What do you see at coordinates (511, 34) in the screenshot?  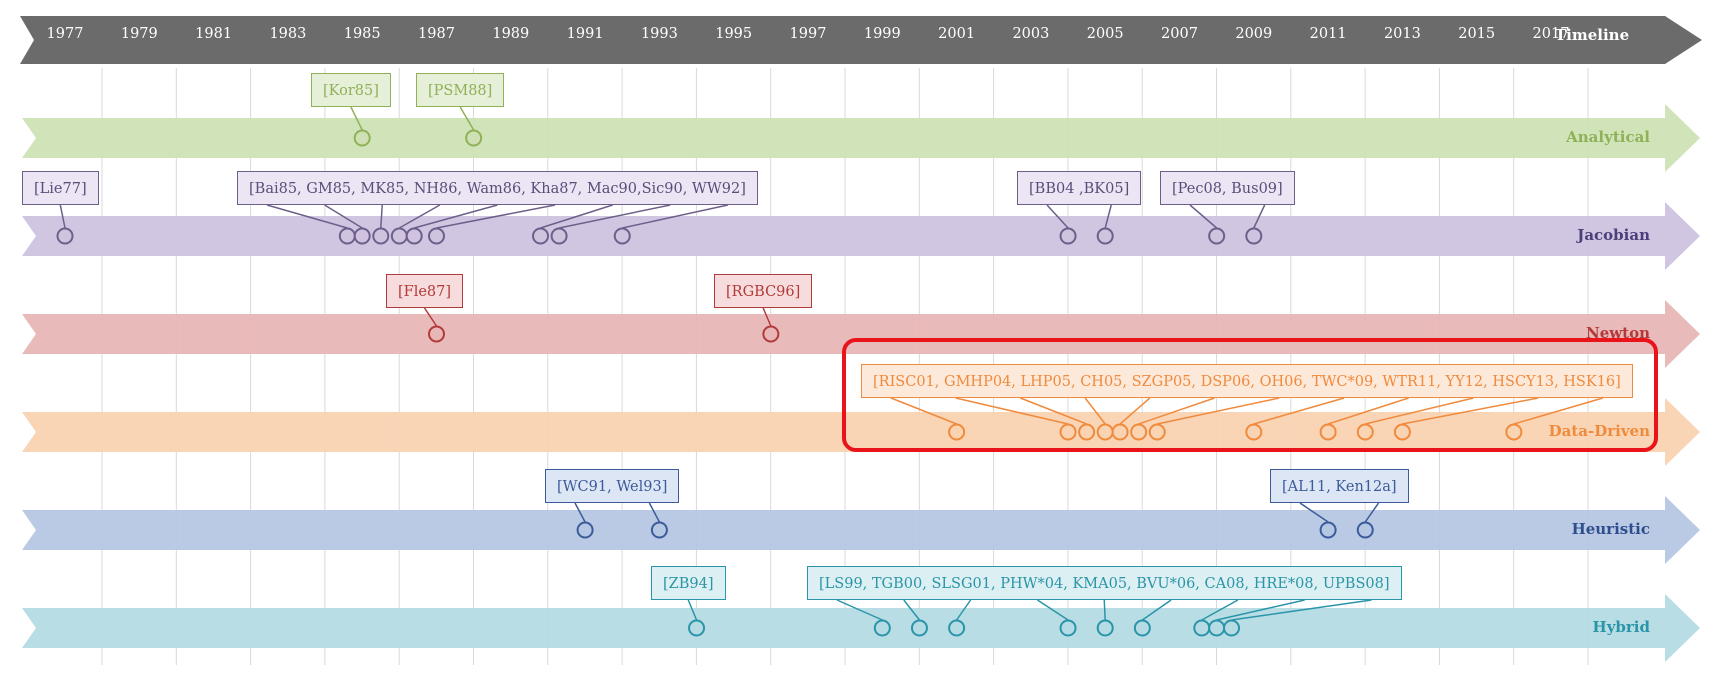 I see `year-label: 1989` at bounding box center [511, 34].